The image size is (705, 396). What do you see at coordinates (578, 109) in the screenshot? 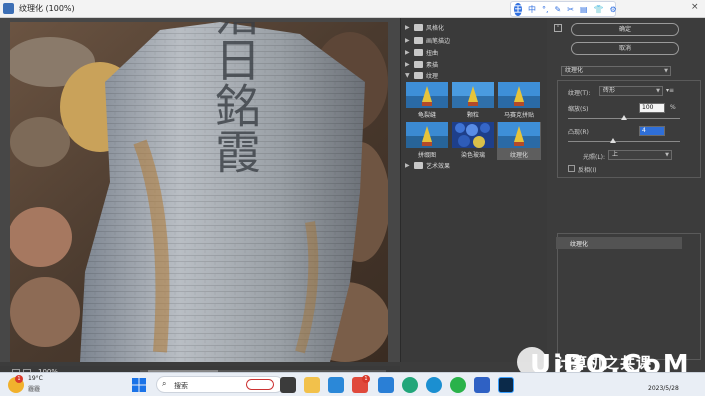
I see `scaling-label: 缩放(S)` at bounding box center [578, 109].